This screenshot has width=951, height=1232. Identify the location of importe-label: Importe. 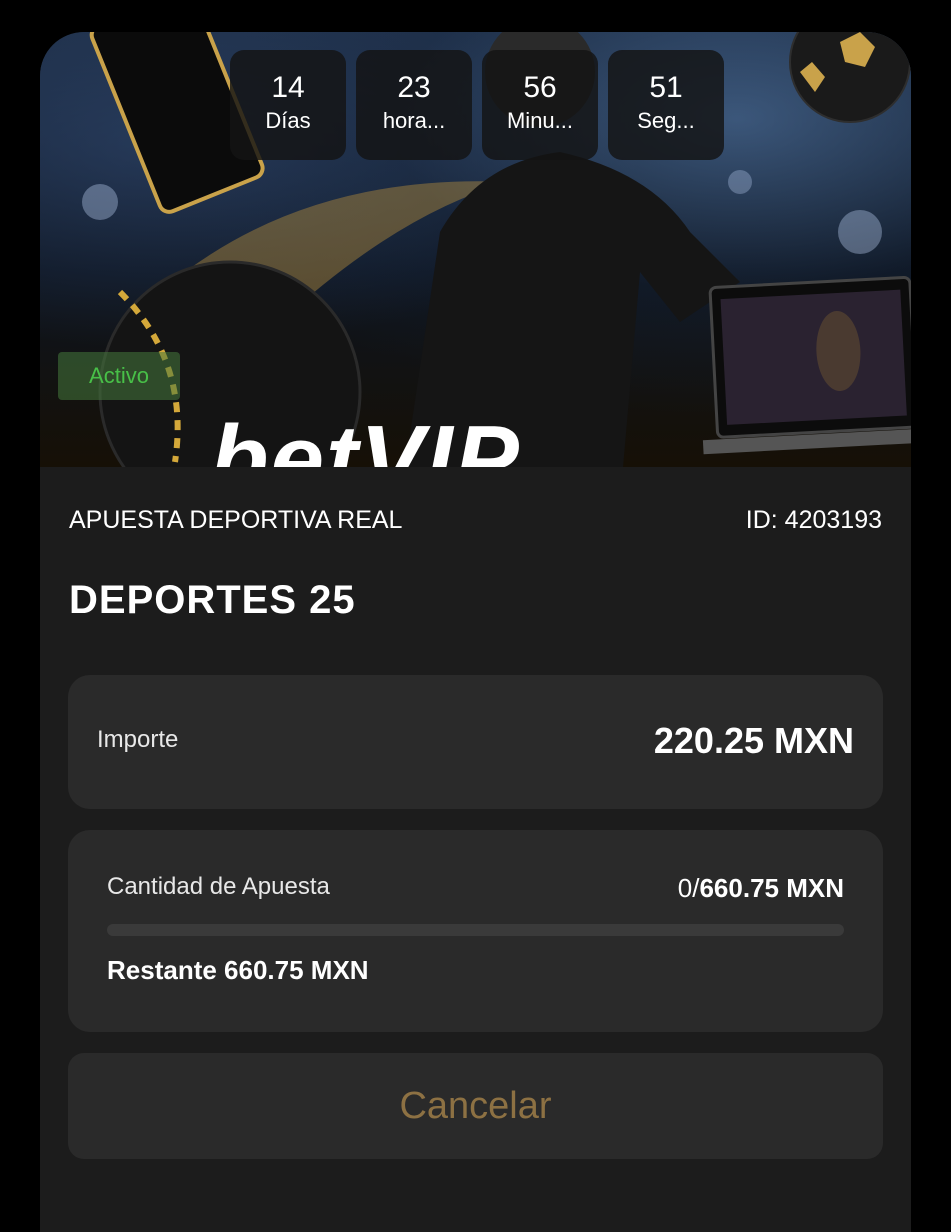
(138, 739).